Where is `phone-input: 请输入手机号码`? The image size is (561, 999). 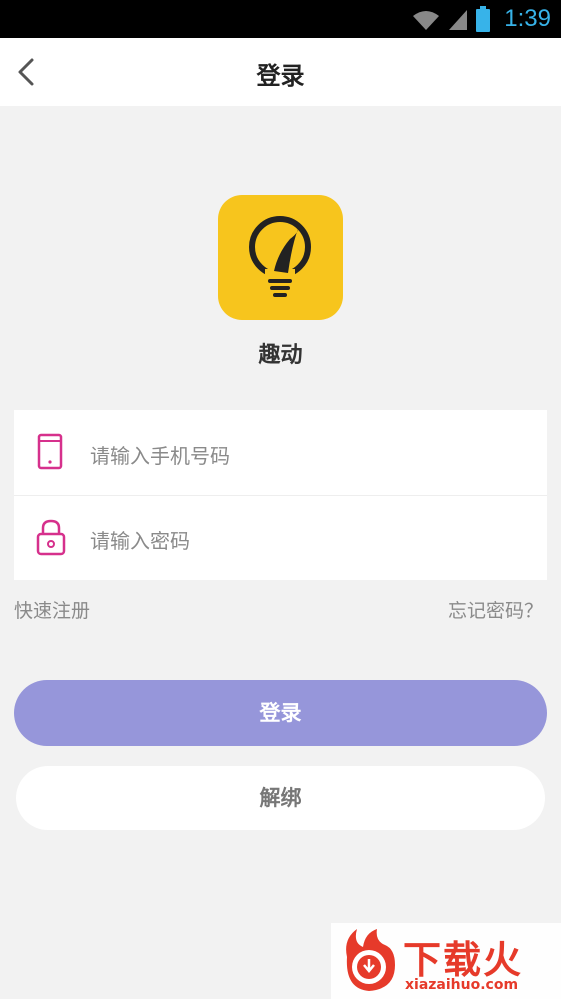
phone-input: 请输入手机号码 is located at coordinates (160, 454).